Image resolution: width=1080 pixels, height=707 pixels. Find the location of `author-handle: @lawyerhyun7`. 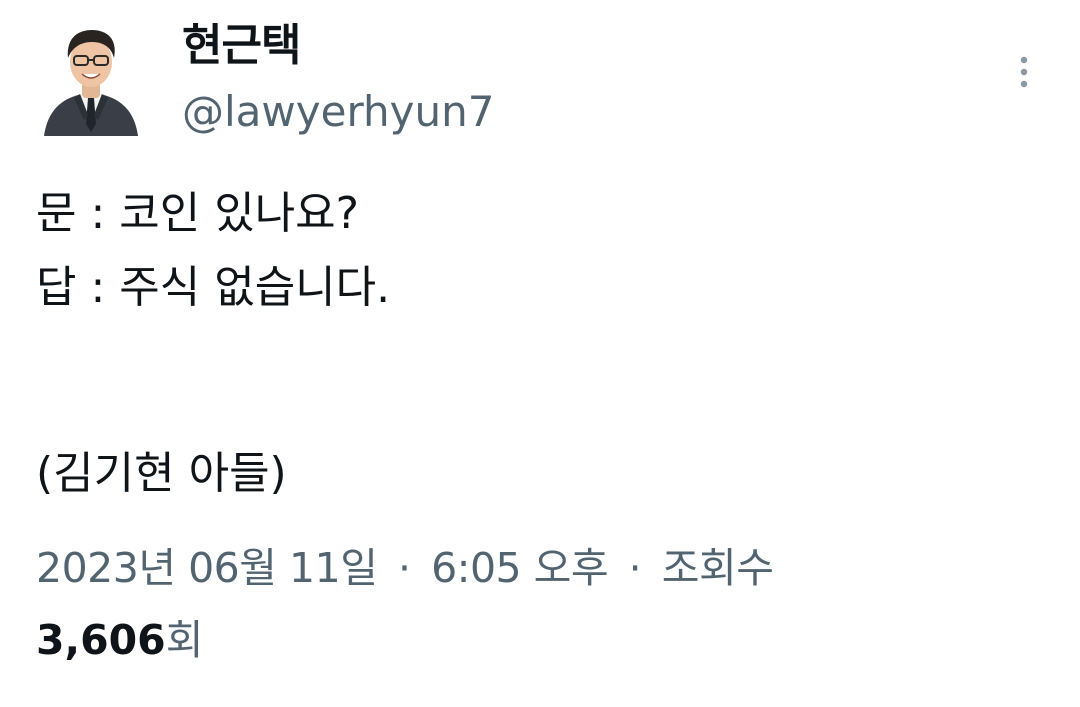

author-handle: @lawyerhyun7 is located at coordinates (338, 112).